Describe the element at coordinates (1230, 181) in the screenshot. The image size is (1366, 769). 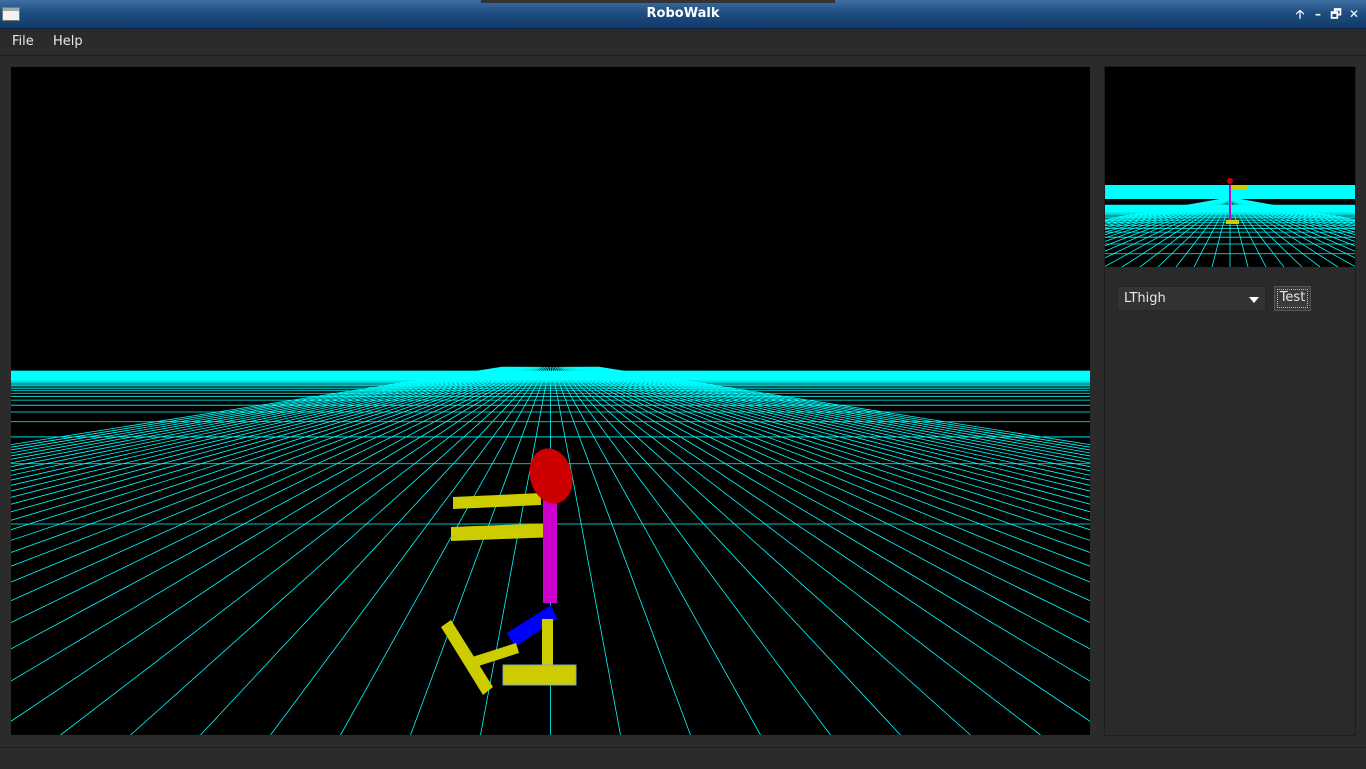
I see `preview-robot-head` at that location.